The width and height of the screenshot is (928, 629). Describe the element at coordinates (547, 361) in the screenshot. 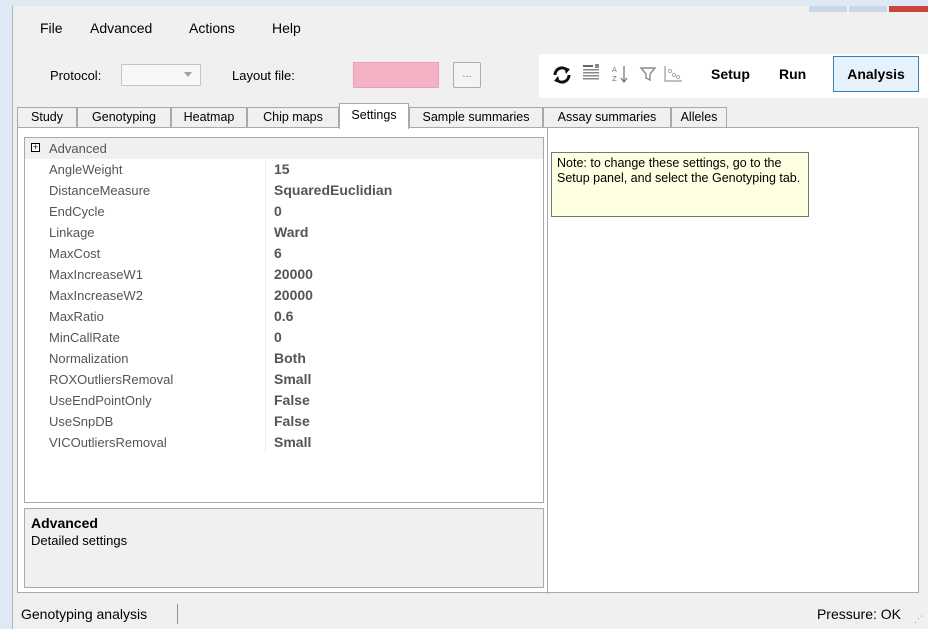

I see `panel-divider` at that location.